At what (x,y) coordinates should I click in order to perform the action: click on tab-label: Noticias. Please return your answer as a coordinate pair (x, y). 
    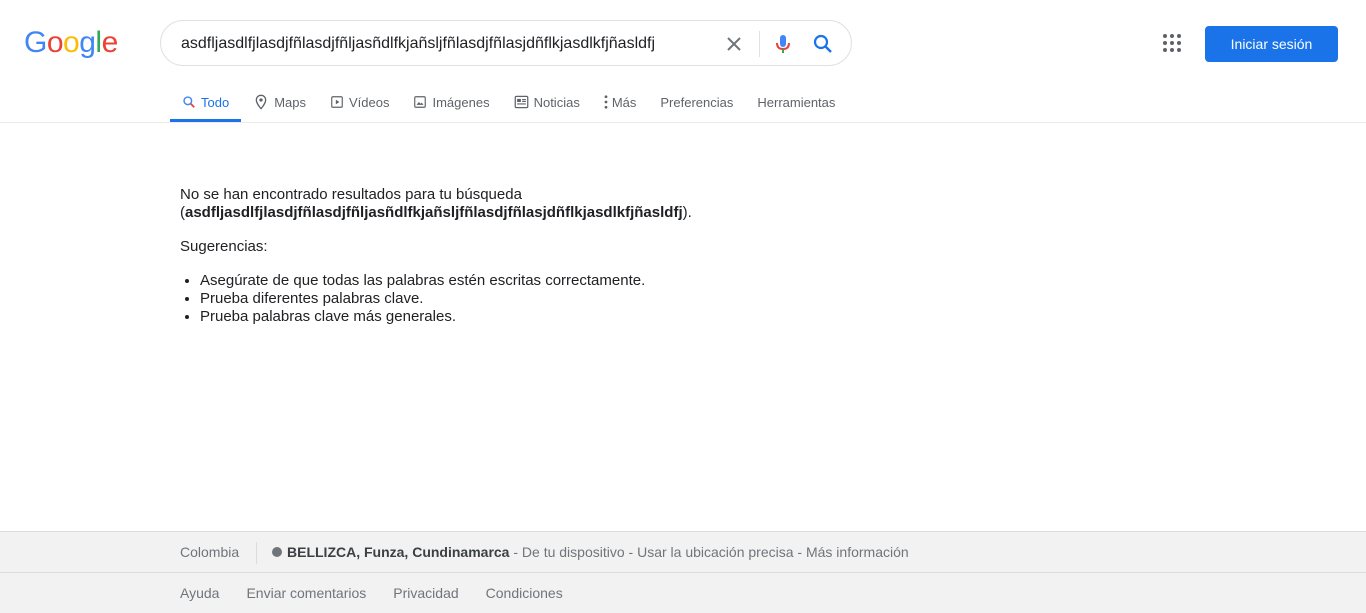
    Looking at the image, I should click on (556, 102).